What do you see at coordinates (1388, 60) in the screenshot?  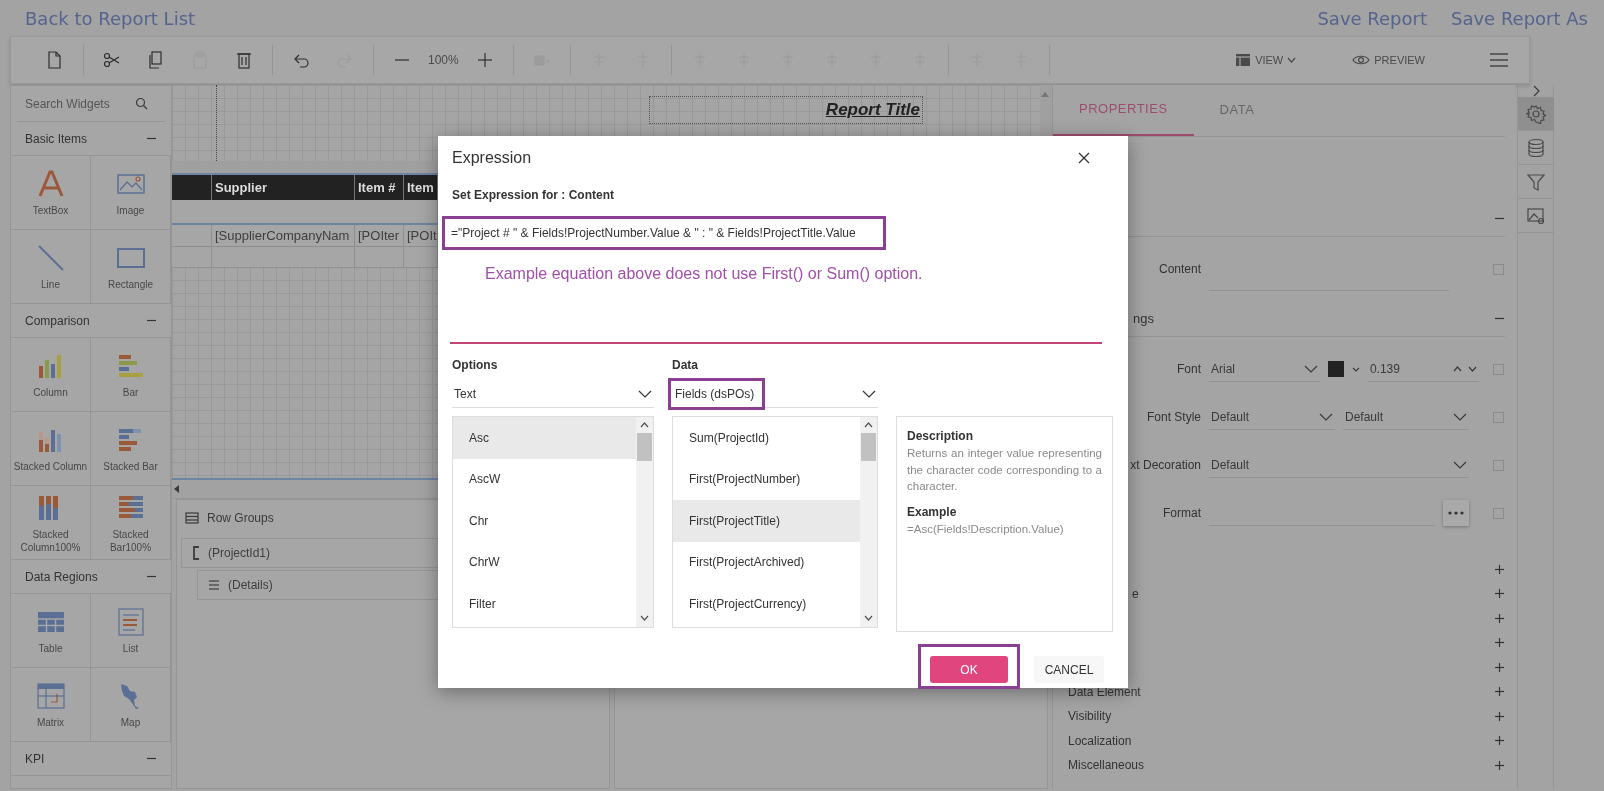 I see `preview-button: PREVIEW` at bounding box center [1388, 60].